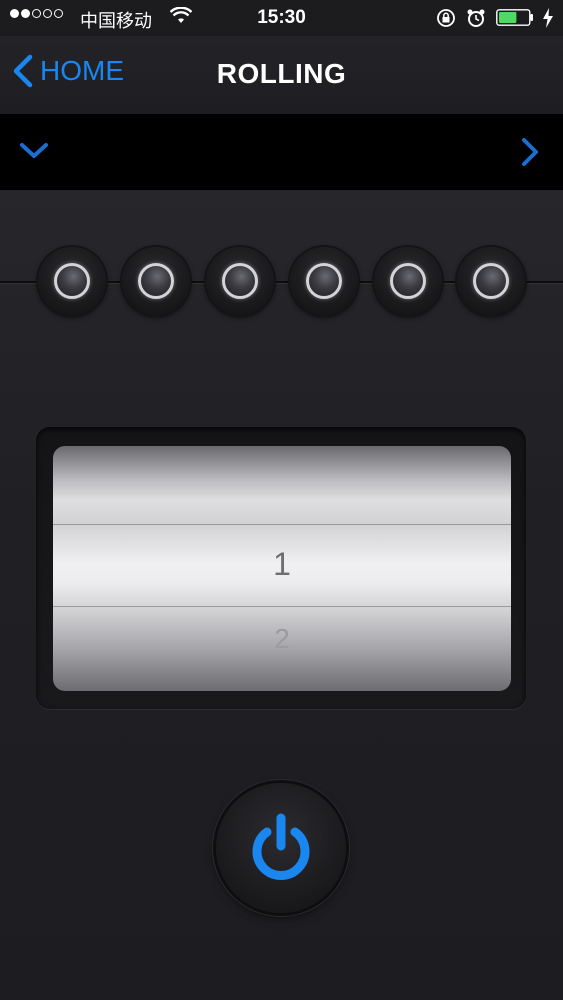 The height and width of the screenshot is (1000, 563). I want to click on selector-bar, so click(281, 152).